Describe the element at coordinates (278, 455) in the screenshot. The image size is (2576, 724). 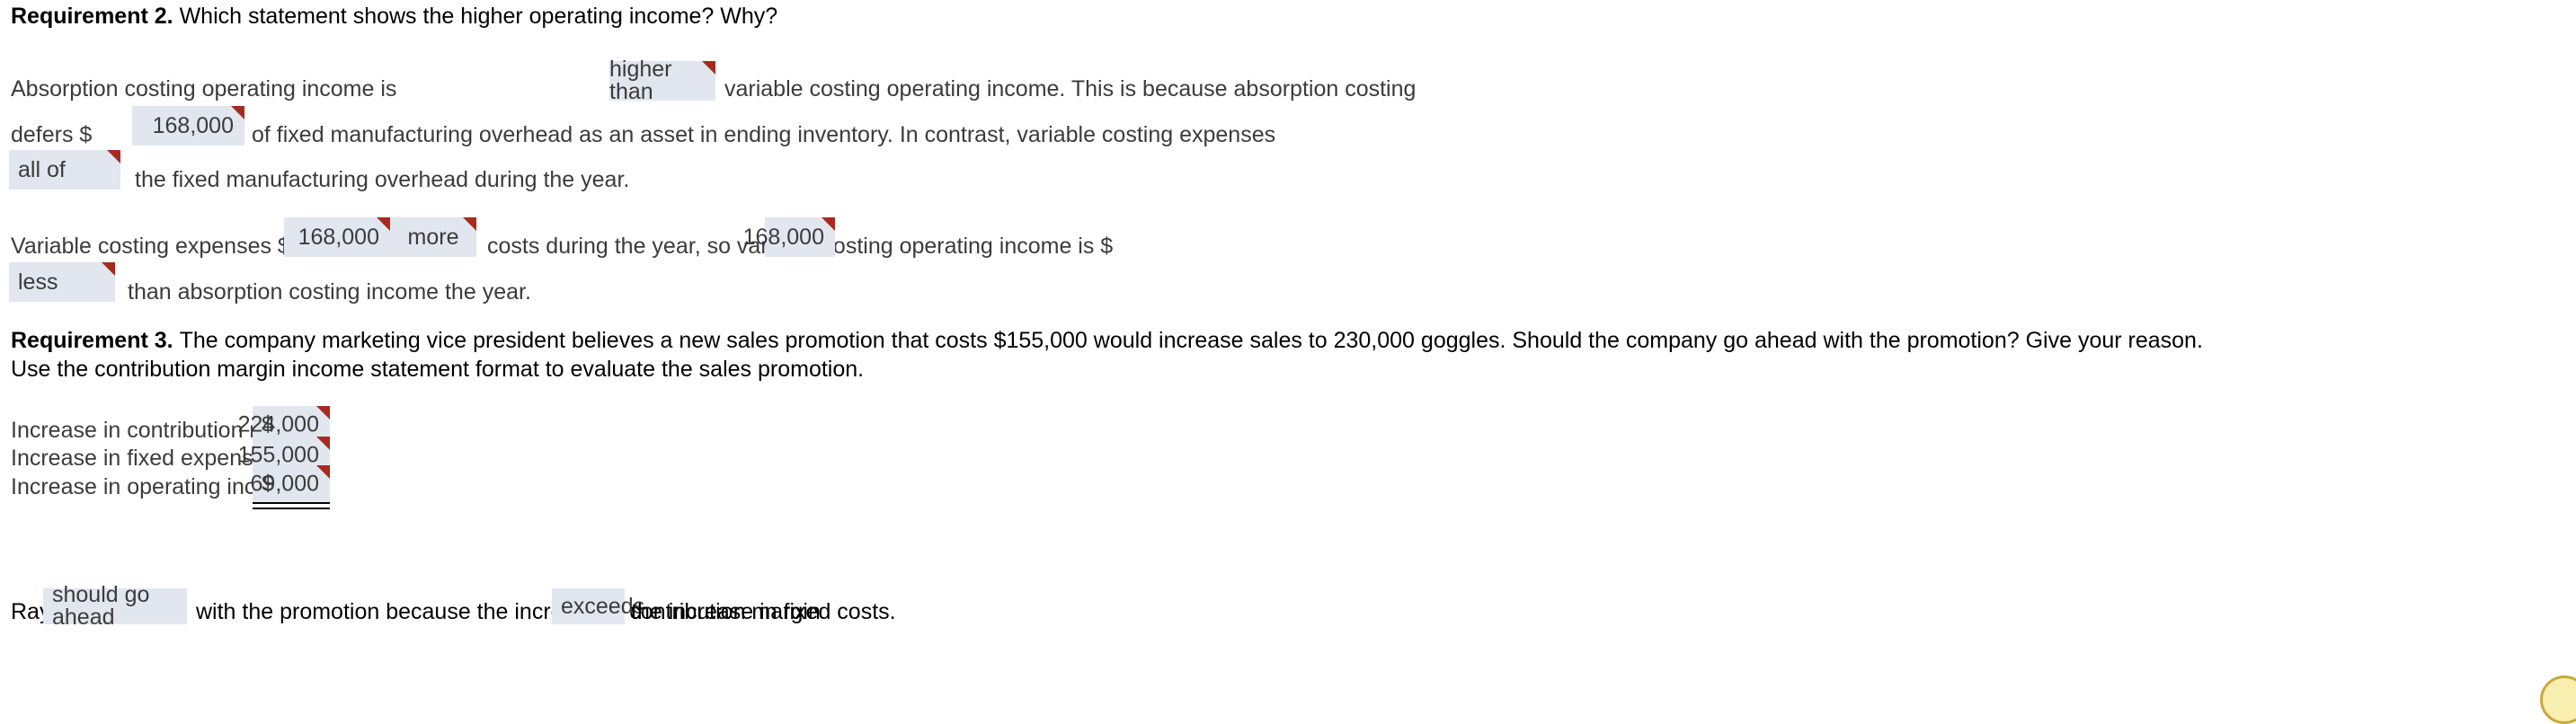
I see `table-cell-value-1: 155,000` at that location.